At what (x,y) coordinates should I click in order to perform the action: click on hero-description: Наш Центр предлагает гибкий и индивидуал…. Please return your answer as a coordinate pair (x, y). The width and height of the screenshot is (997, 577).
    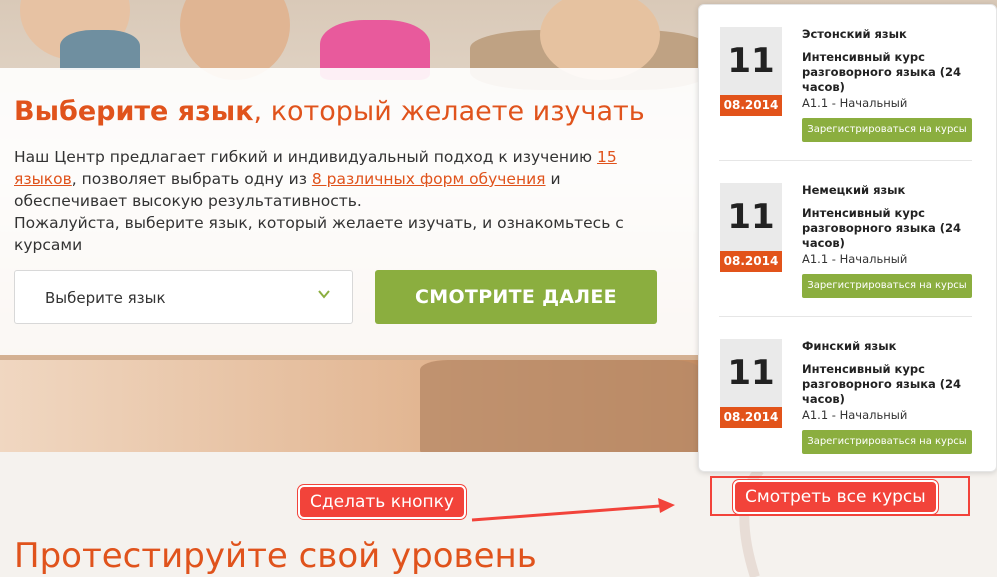
    Looking at the image, I should click on (319, 201).